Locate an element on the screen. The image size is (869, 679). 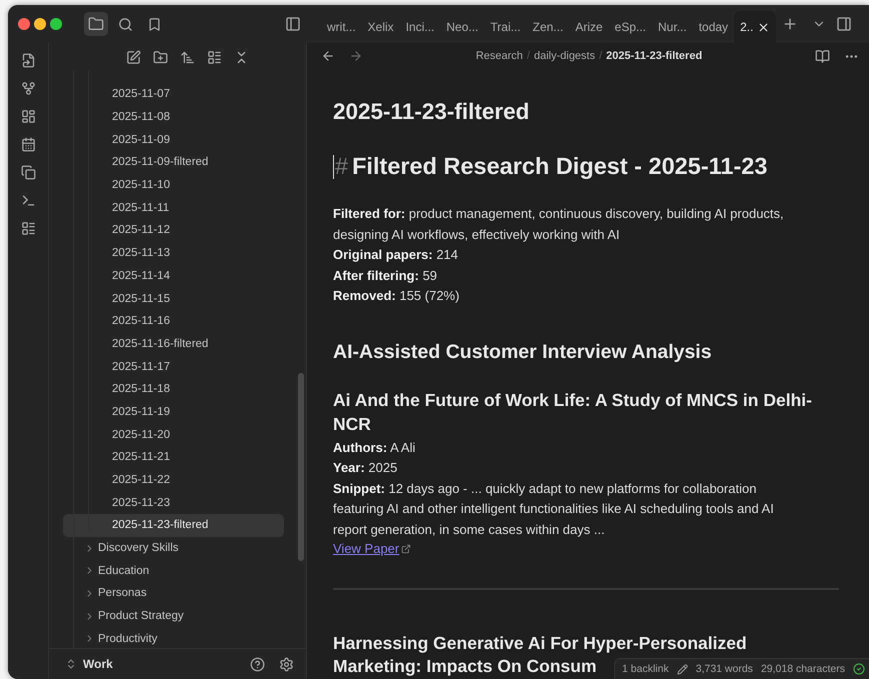
heading-line: Marketing: Impacts On Consum is located at coordinates (465, 666).